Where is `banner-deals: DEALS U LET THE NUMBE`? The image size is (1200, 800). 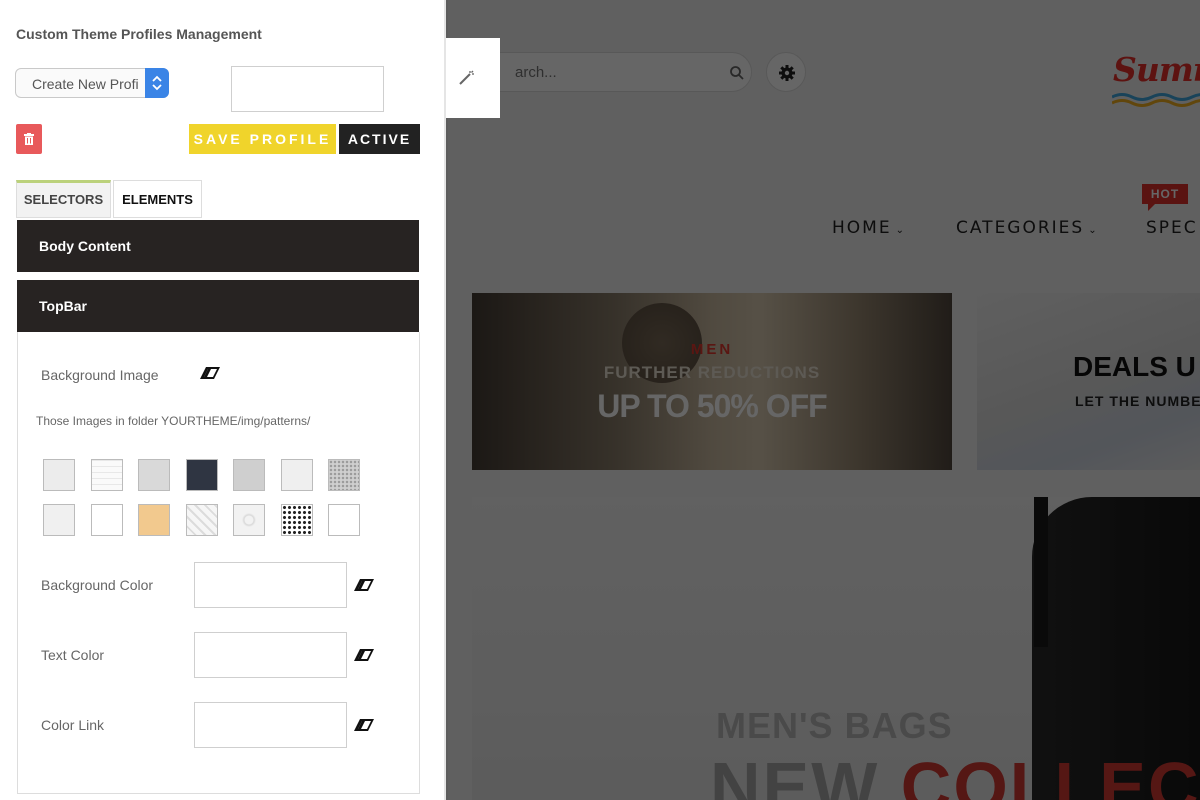 banner-deals: DEALS U LET THE NUMBE is located at coordinates (1088, 381).